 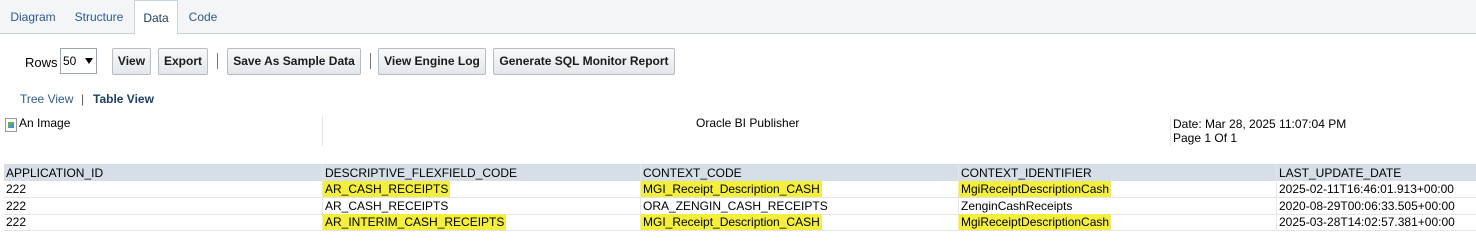 What do you see at coordinates (78, 61) in the screenshot?
I see `rows-select: 50` at bounding box center [78, 61].